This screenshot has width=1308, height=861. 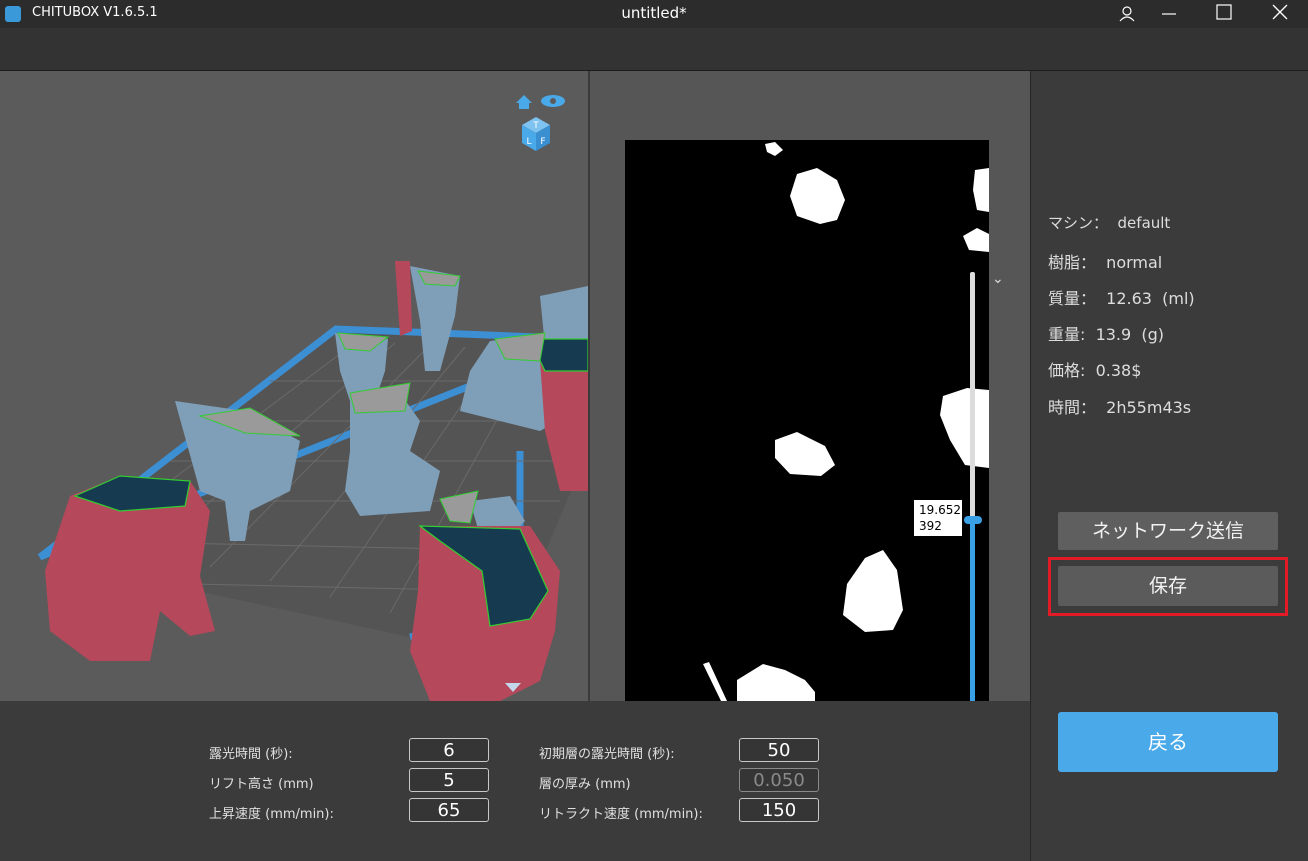 I want to click on home-view-icon, so click(x=524, y=102).